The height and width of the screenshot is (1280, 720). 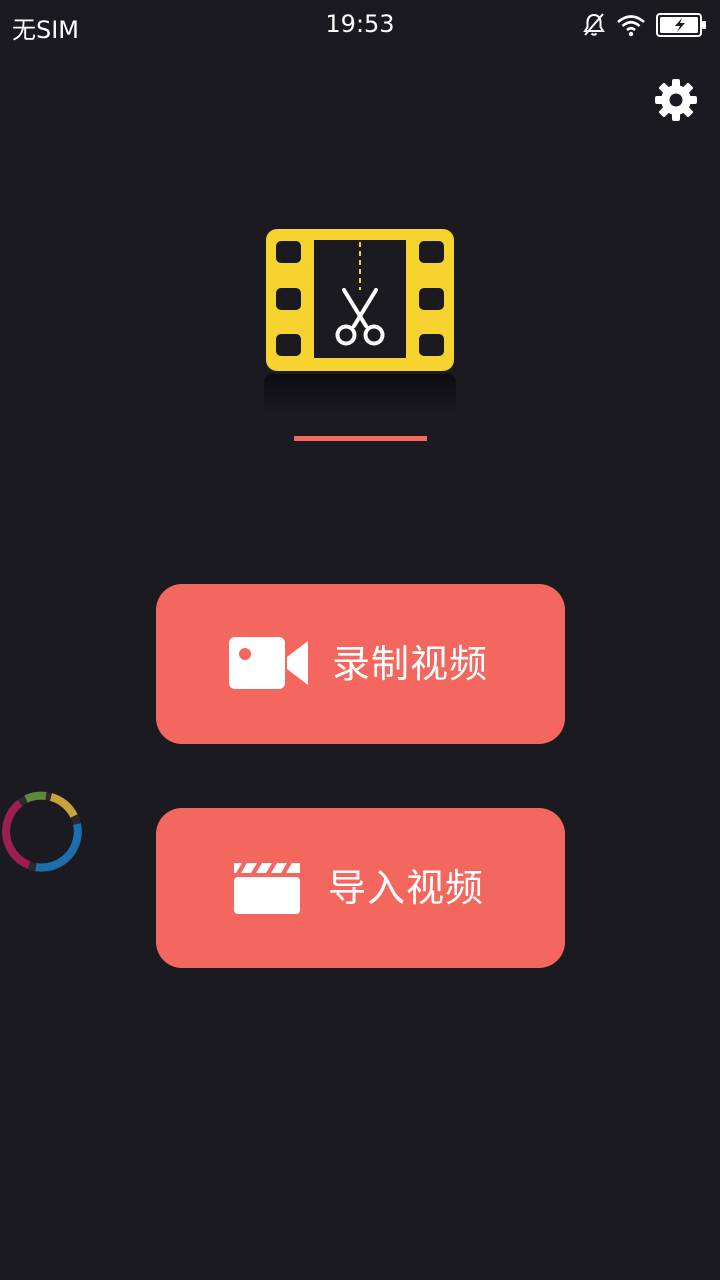 I want to click on loading-ring-icon, so click(x=44, y=836).